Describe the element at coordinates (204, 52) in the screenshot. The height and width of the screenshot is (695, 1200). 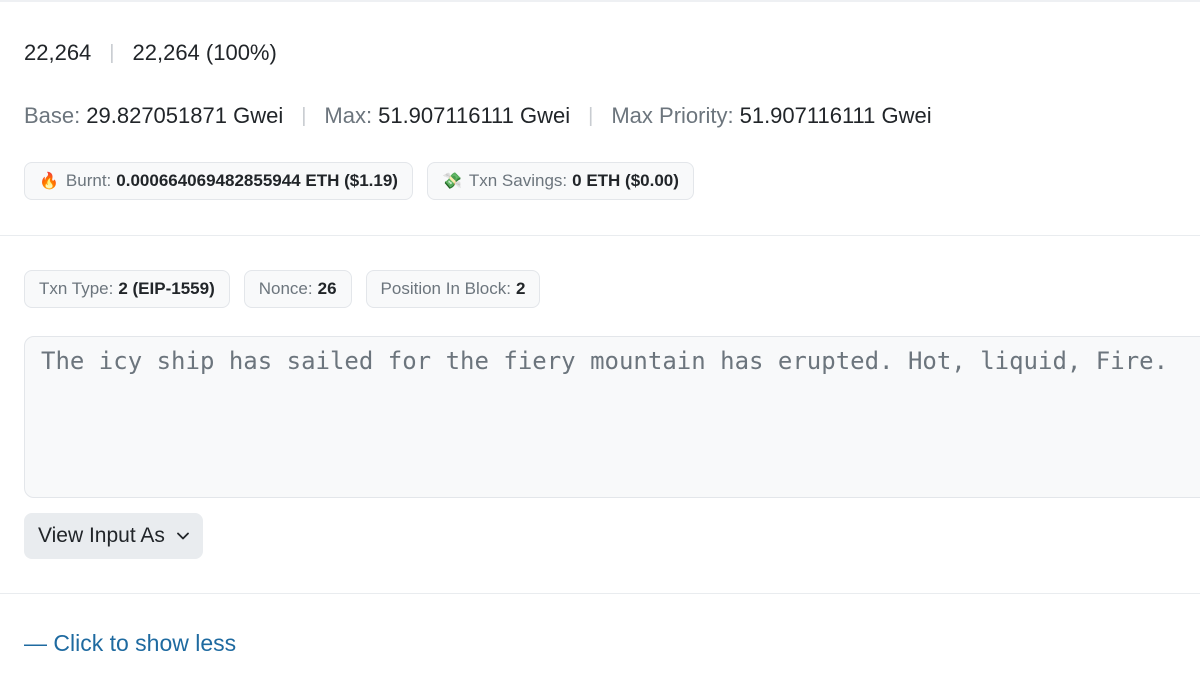
I see `gas-used: 22,264 (100%)` at that location.